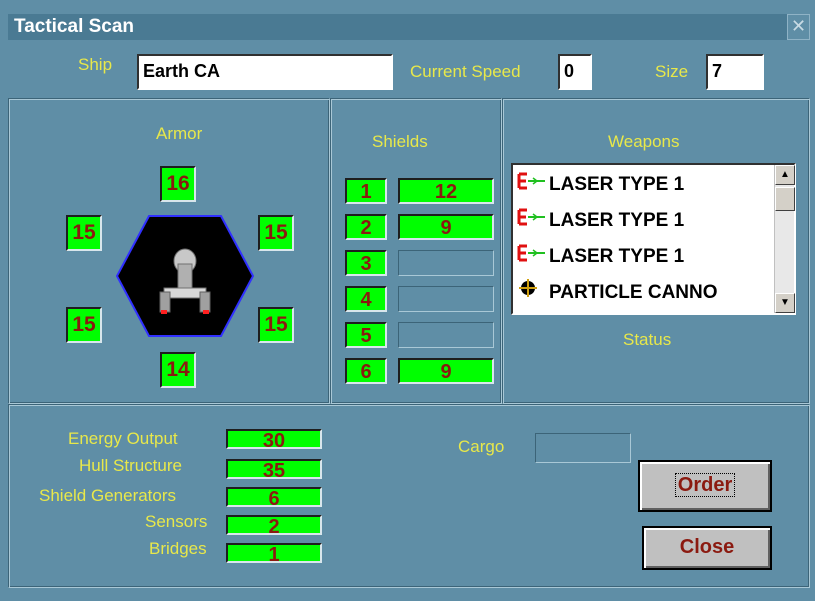 The image size is (815, 601). Describe the element at coordinates (130, 465) in the screenshot. I see `hull-structure-label: Hull Structure` at that location.